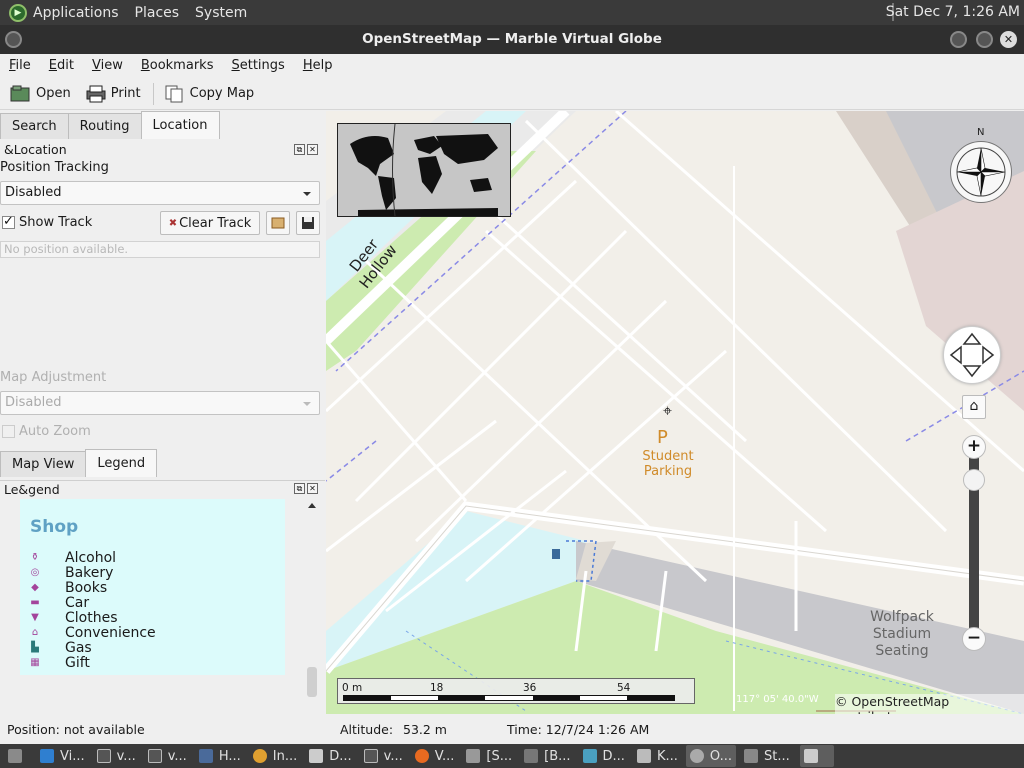 The image size is (1024, 768). What do you see at coordinates (312, 682) in the screenshot?
I see `scroll-thumb` at bounding box center [312, 682].